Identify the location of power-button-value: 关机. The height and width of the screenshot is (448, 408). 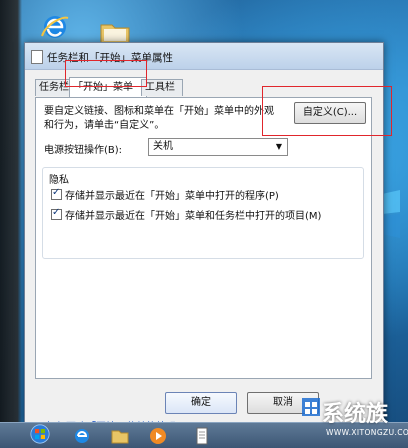
(163, 146).